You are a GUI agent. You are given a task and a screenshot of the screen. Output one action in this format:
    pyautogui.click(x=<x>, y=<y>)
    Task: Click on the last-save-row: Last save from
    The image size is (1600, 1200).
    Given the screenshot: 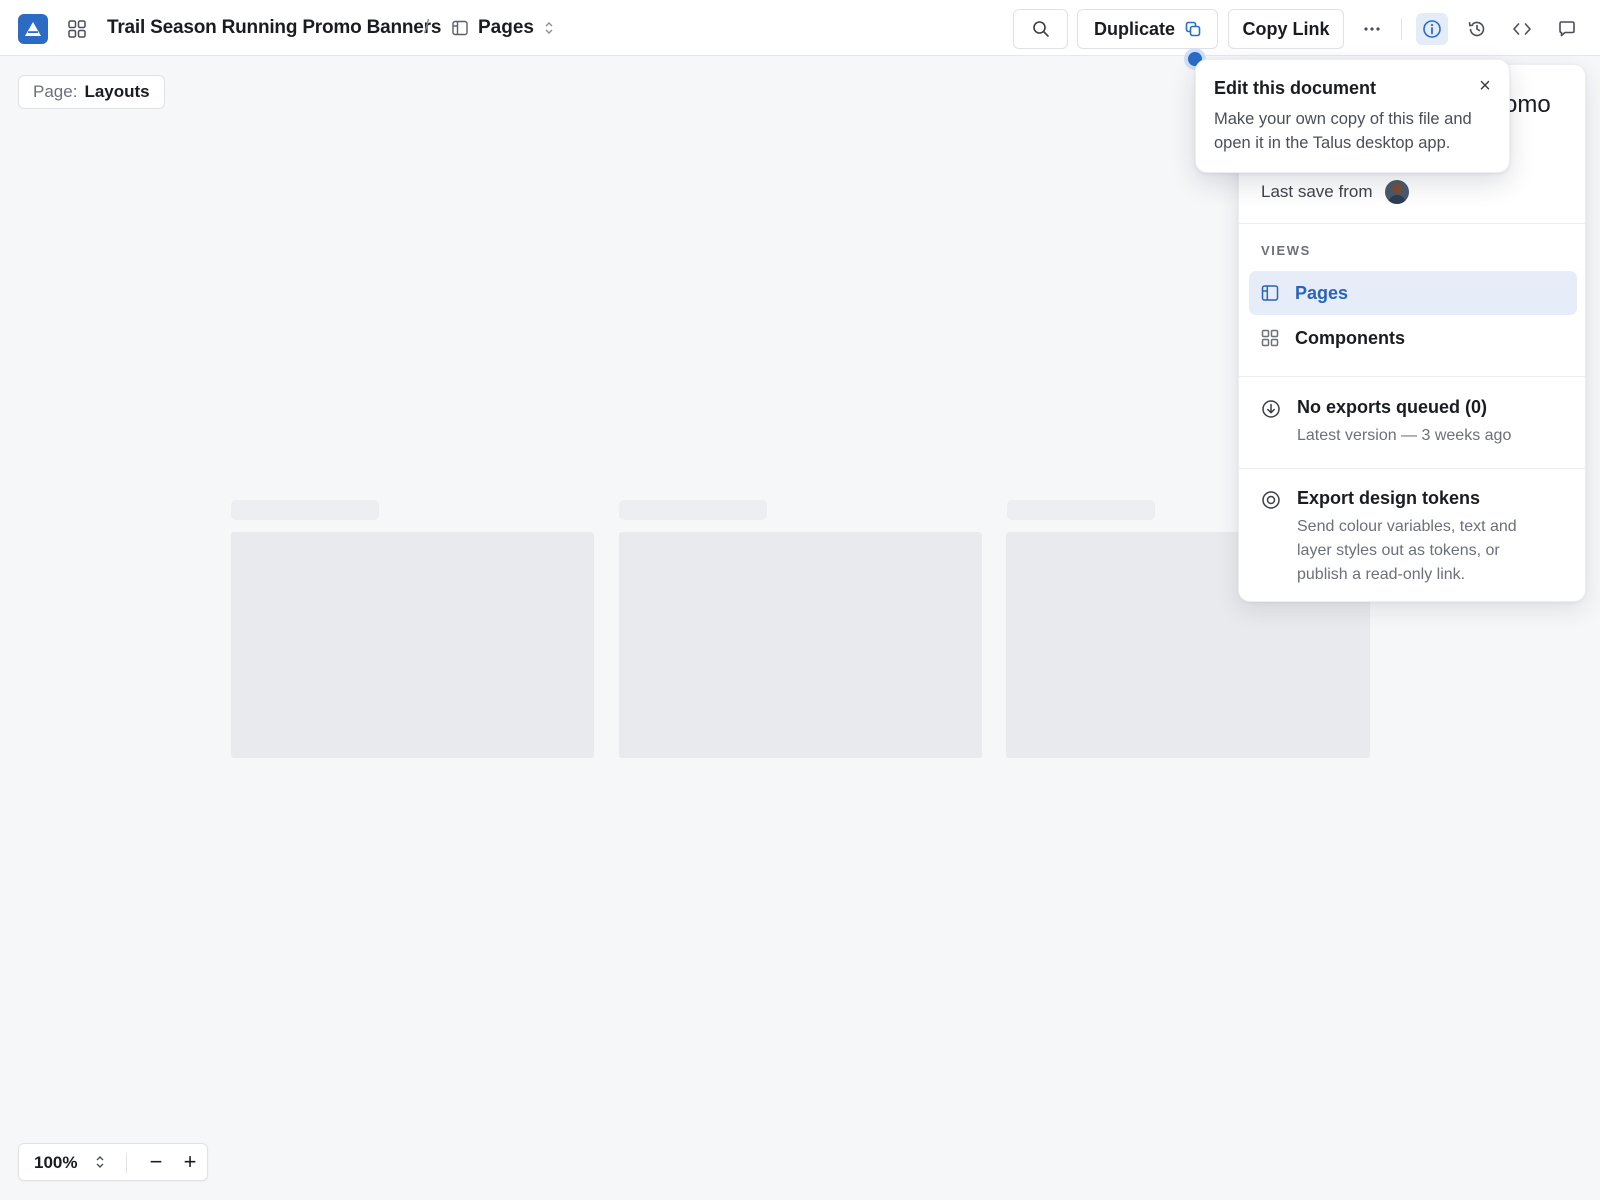 What is the action you would take?
    pyautogui.click(x=1335, y=192)
    